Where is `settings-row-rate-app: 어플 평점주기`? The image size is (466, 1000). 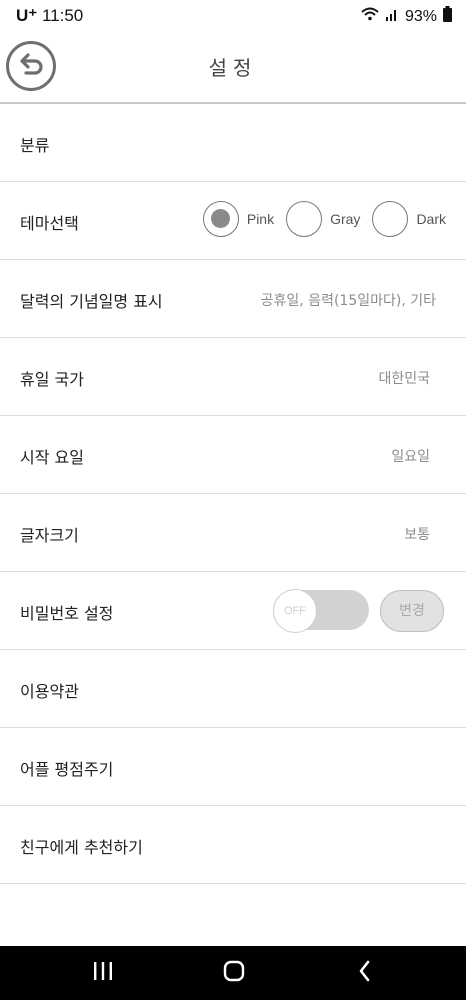 settings-row-rate-app: 어플 평점주기 is located at coordinates (233, 767).